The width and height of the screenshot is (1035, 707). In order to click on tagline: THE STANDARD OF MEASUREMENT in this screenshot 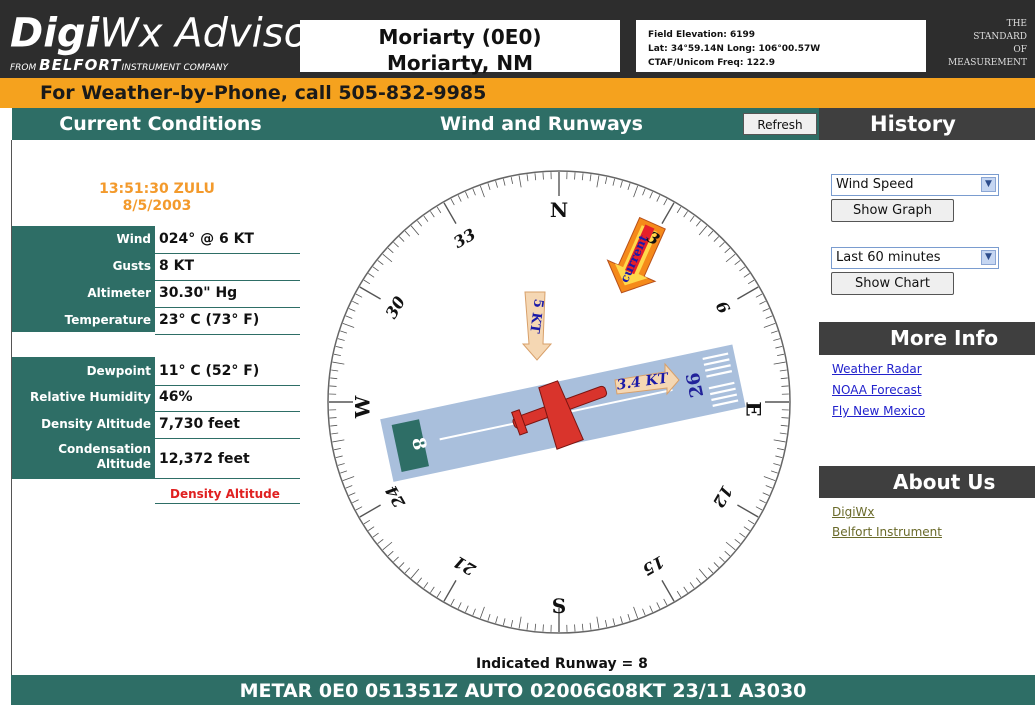, I will do `click(982, 44)`.